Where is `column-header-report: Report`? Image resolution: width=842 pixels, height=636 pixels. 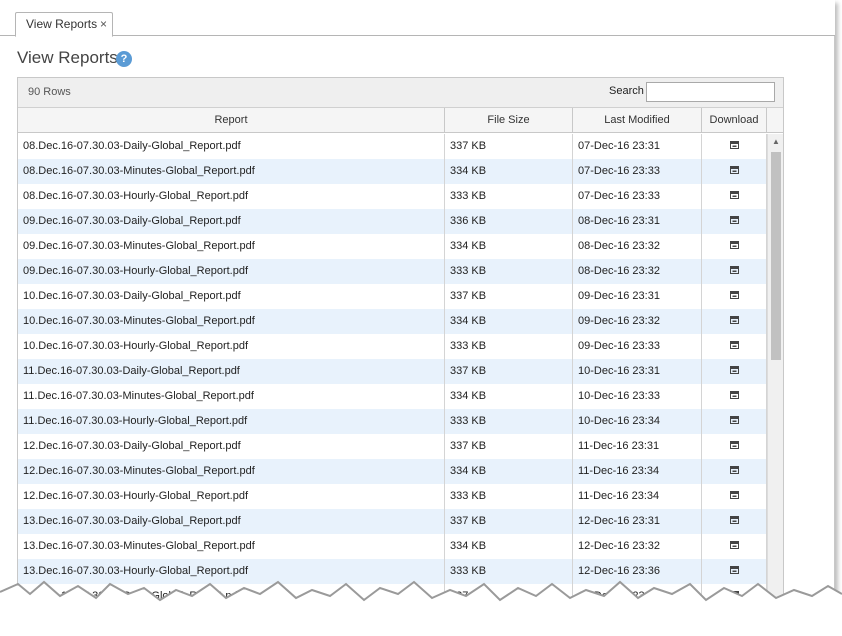
column-header-report: Report is located at coordinates (231, 120).